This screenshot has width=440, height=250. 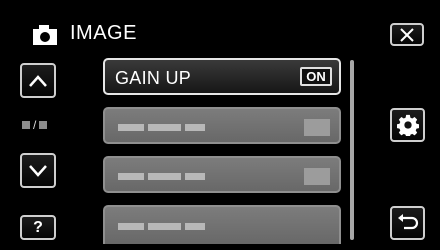 I want to click on help-button: ?, so click(x=38, y=227).